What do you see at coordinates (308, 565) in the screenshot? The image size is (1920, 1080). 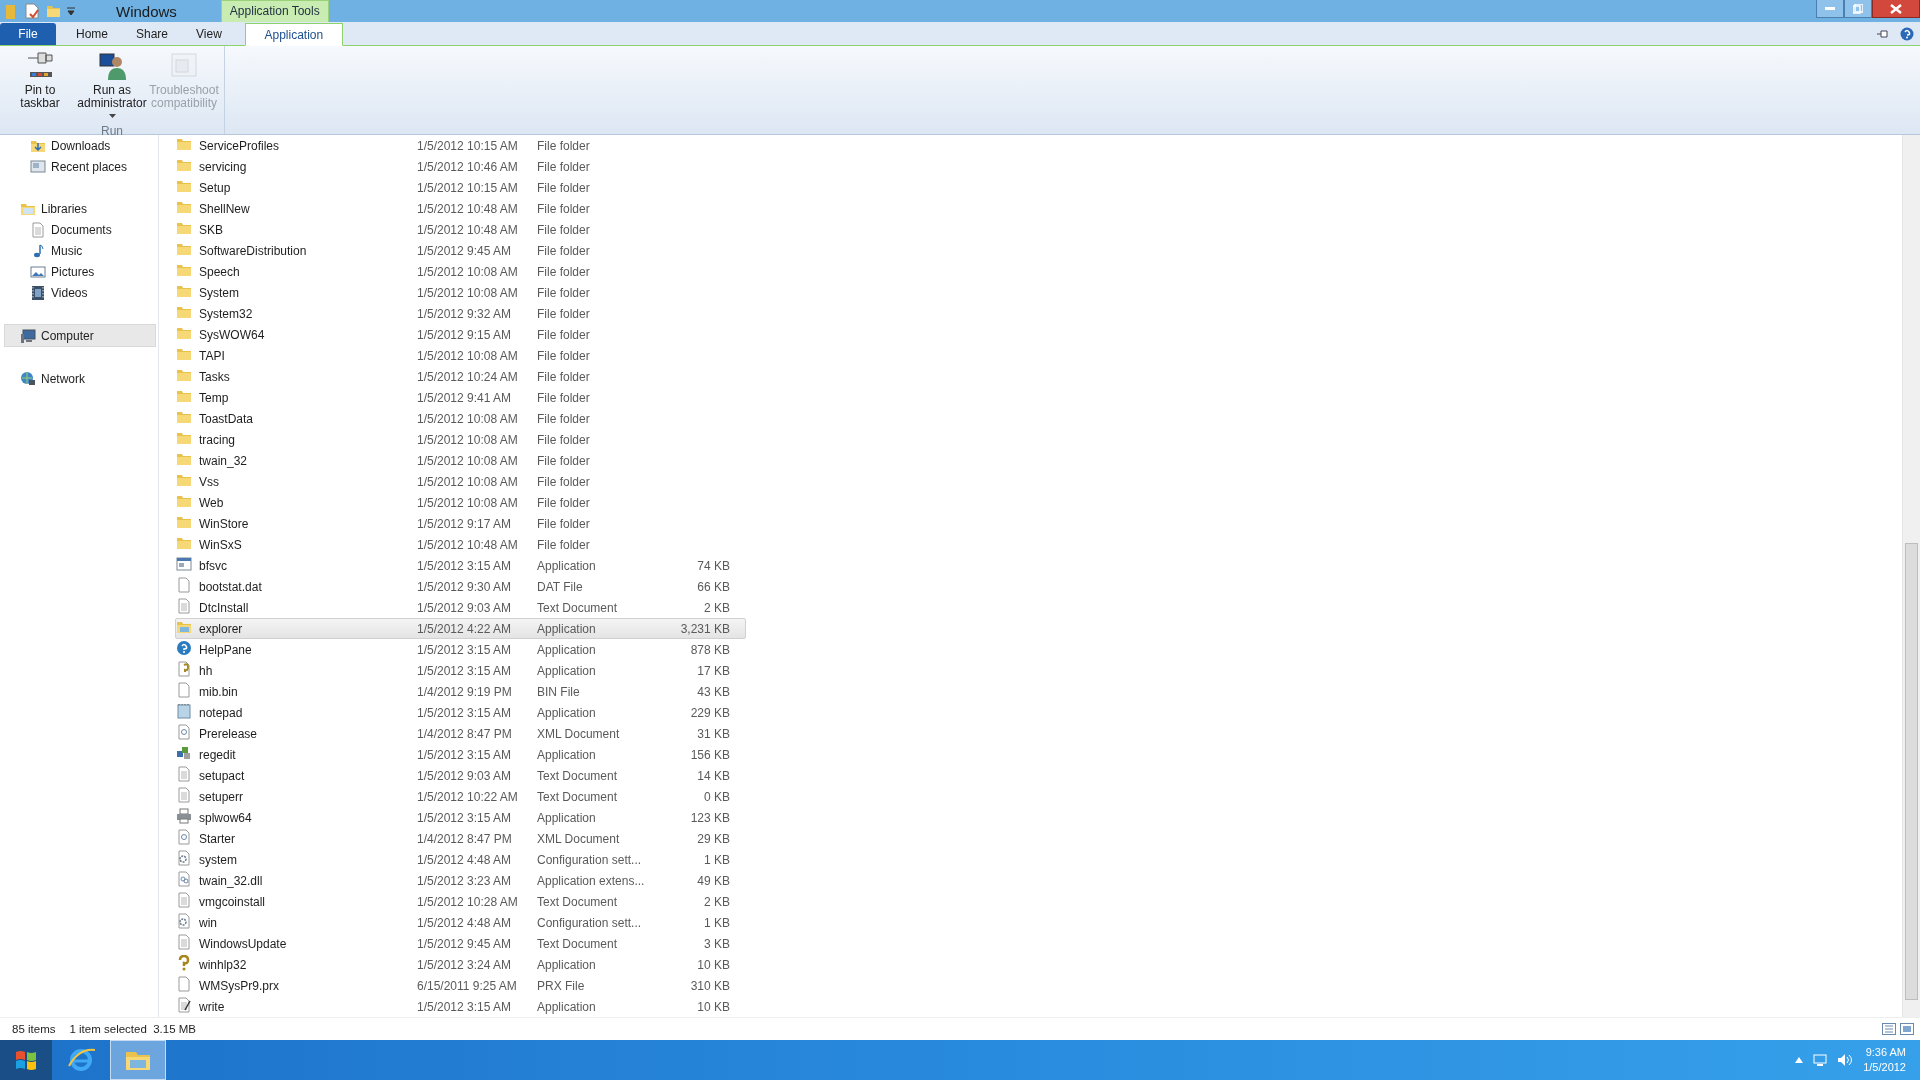 I see `file-name: bfsvc` at bounding box center [308, 565].